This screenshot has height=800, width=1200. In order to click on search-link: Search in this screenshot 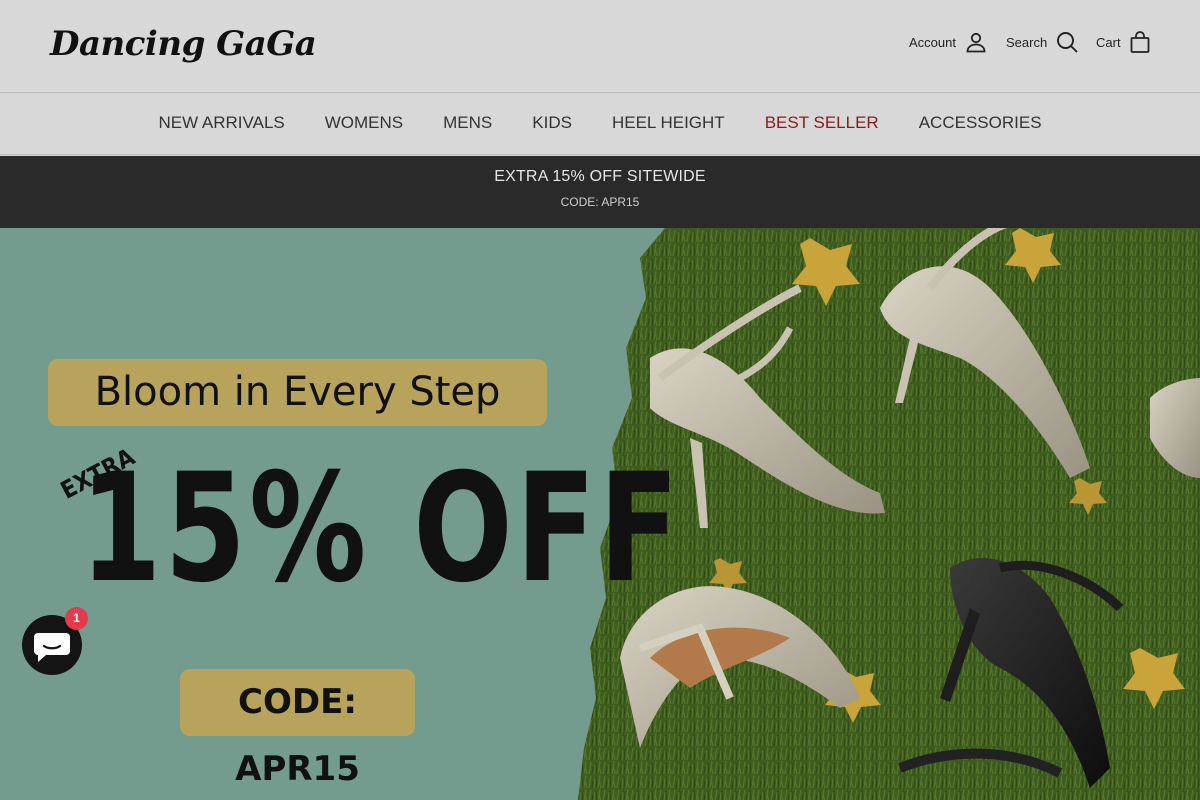, I will do `click(1042, 42)`.